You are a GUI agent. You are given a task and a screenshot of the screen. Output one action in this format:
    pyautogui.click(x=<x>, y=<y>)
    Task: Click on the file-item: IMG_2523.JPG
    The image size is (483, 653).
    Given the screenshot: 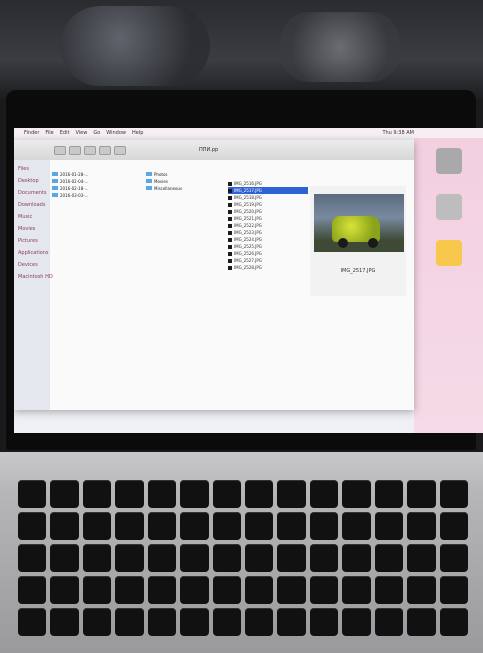 What is the action you would take?
    pyautogui.click(x=268, y=232)
    